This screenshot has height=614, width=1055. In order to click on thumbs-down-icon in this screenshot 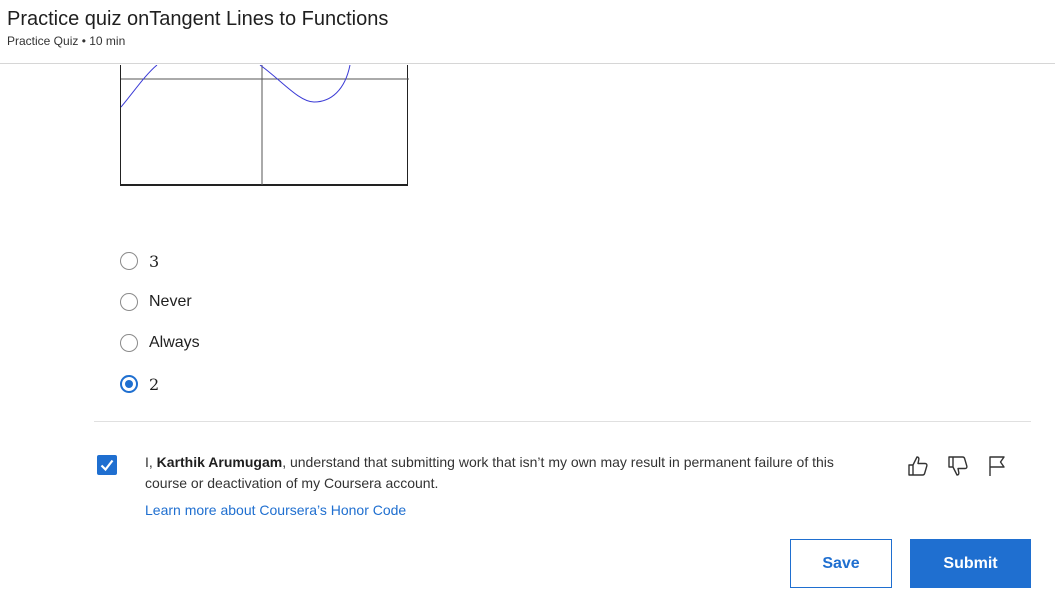, I will do `click(958, 466)`.